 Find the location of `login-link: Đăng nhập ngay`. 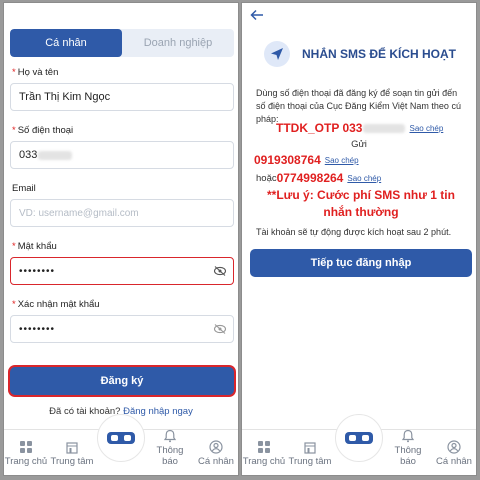

login-link: Đăng nhập ngay is located at coordinates (158, 411).